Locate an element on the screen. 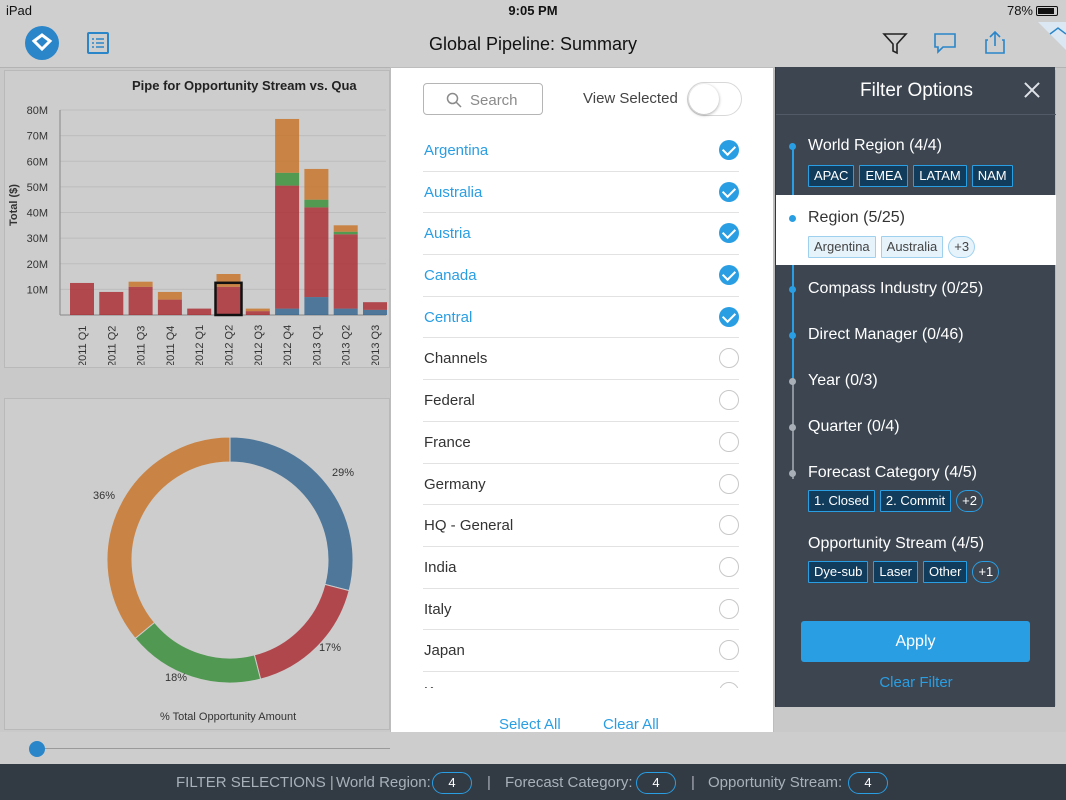 The image size is (1066, 800). list-item: Argentina is located at coordinates (581, 151).